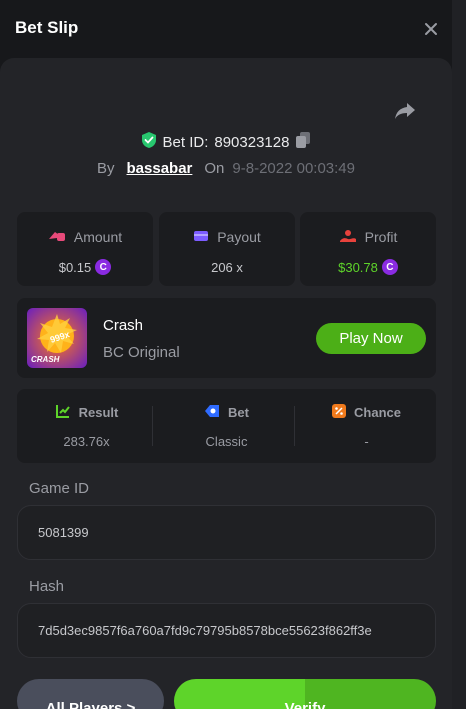 Image resolution: width=466 pixels, height=709 pixels. Describe the element at coordinates (57, 237) in the screenshot. I see `amount-icon` at that location.